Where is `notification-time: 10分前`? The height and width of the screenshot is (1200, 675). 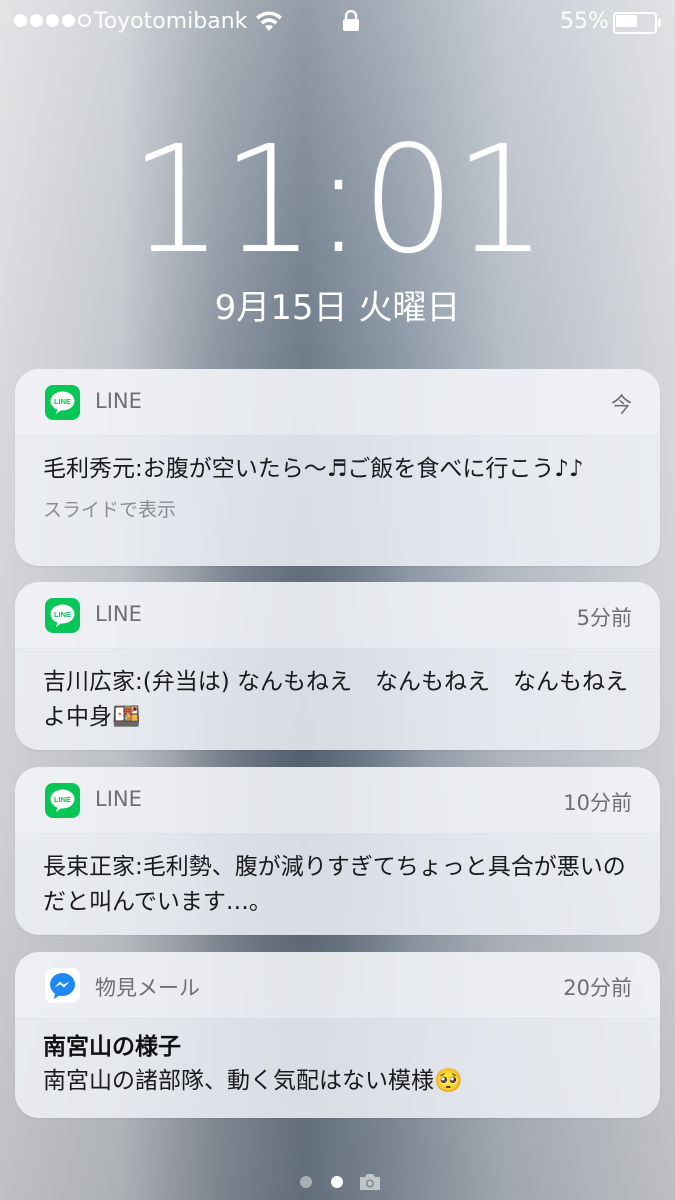 notification-time: 10分前 is located at coordinates (597, 803).